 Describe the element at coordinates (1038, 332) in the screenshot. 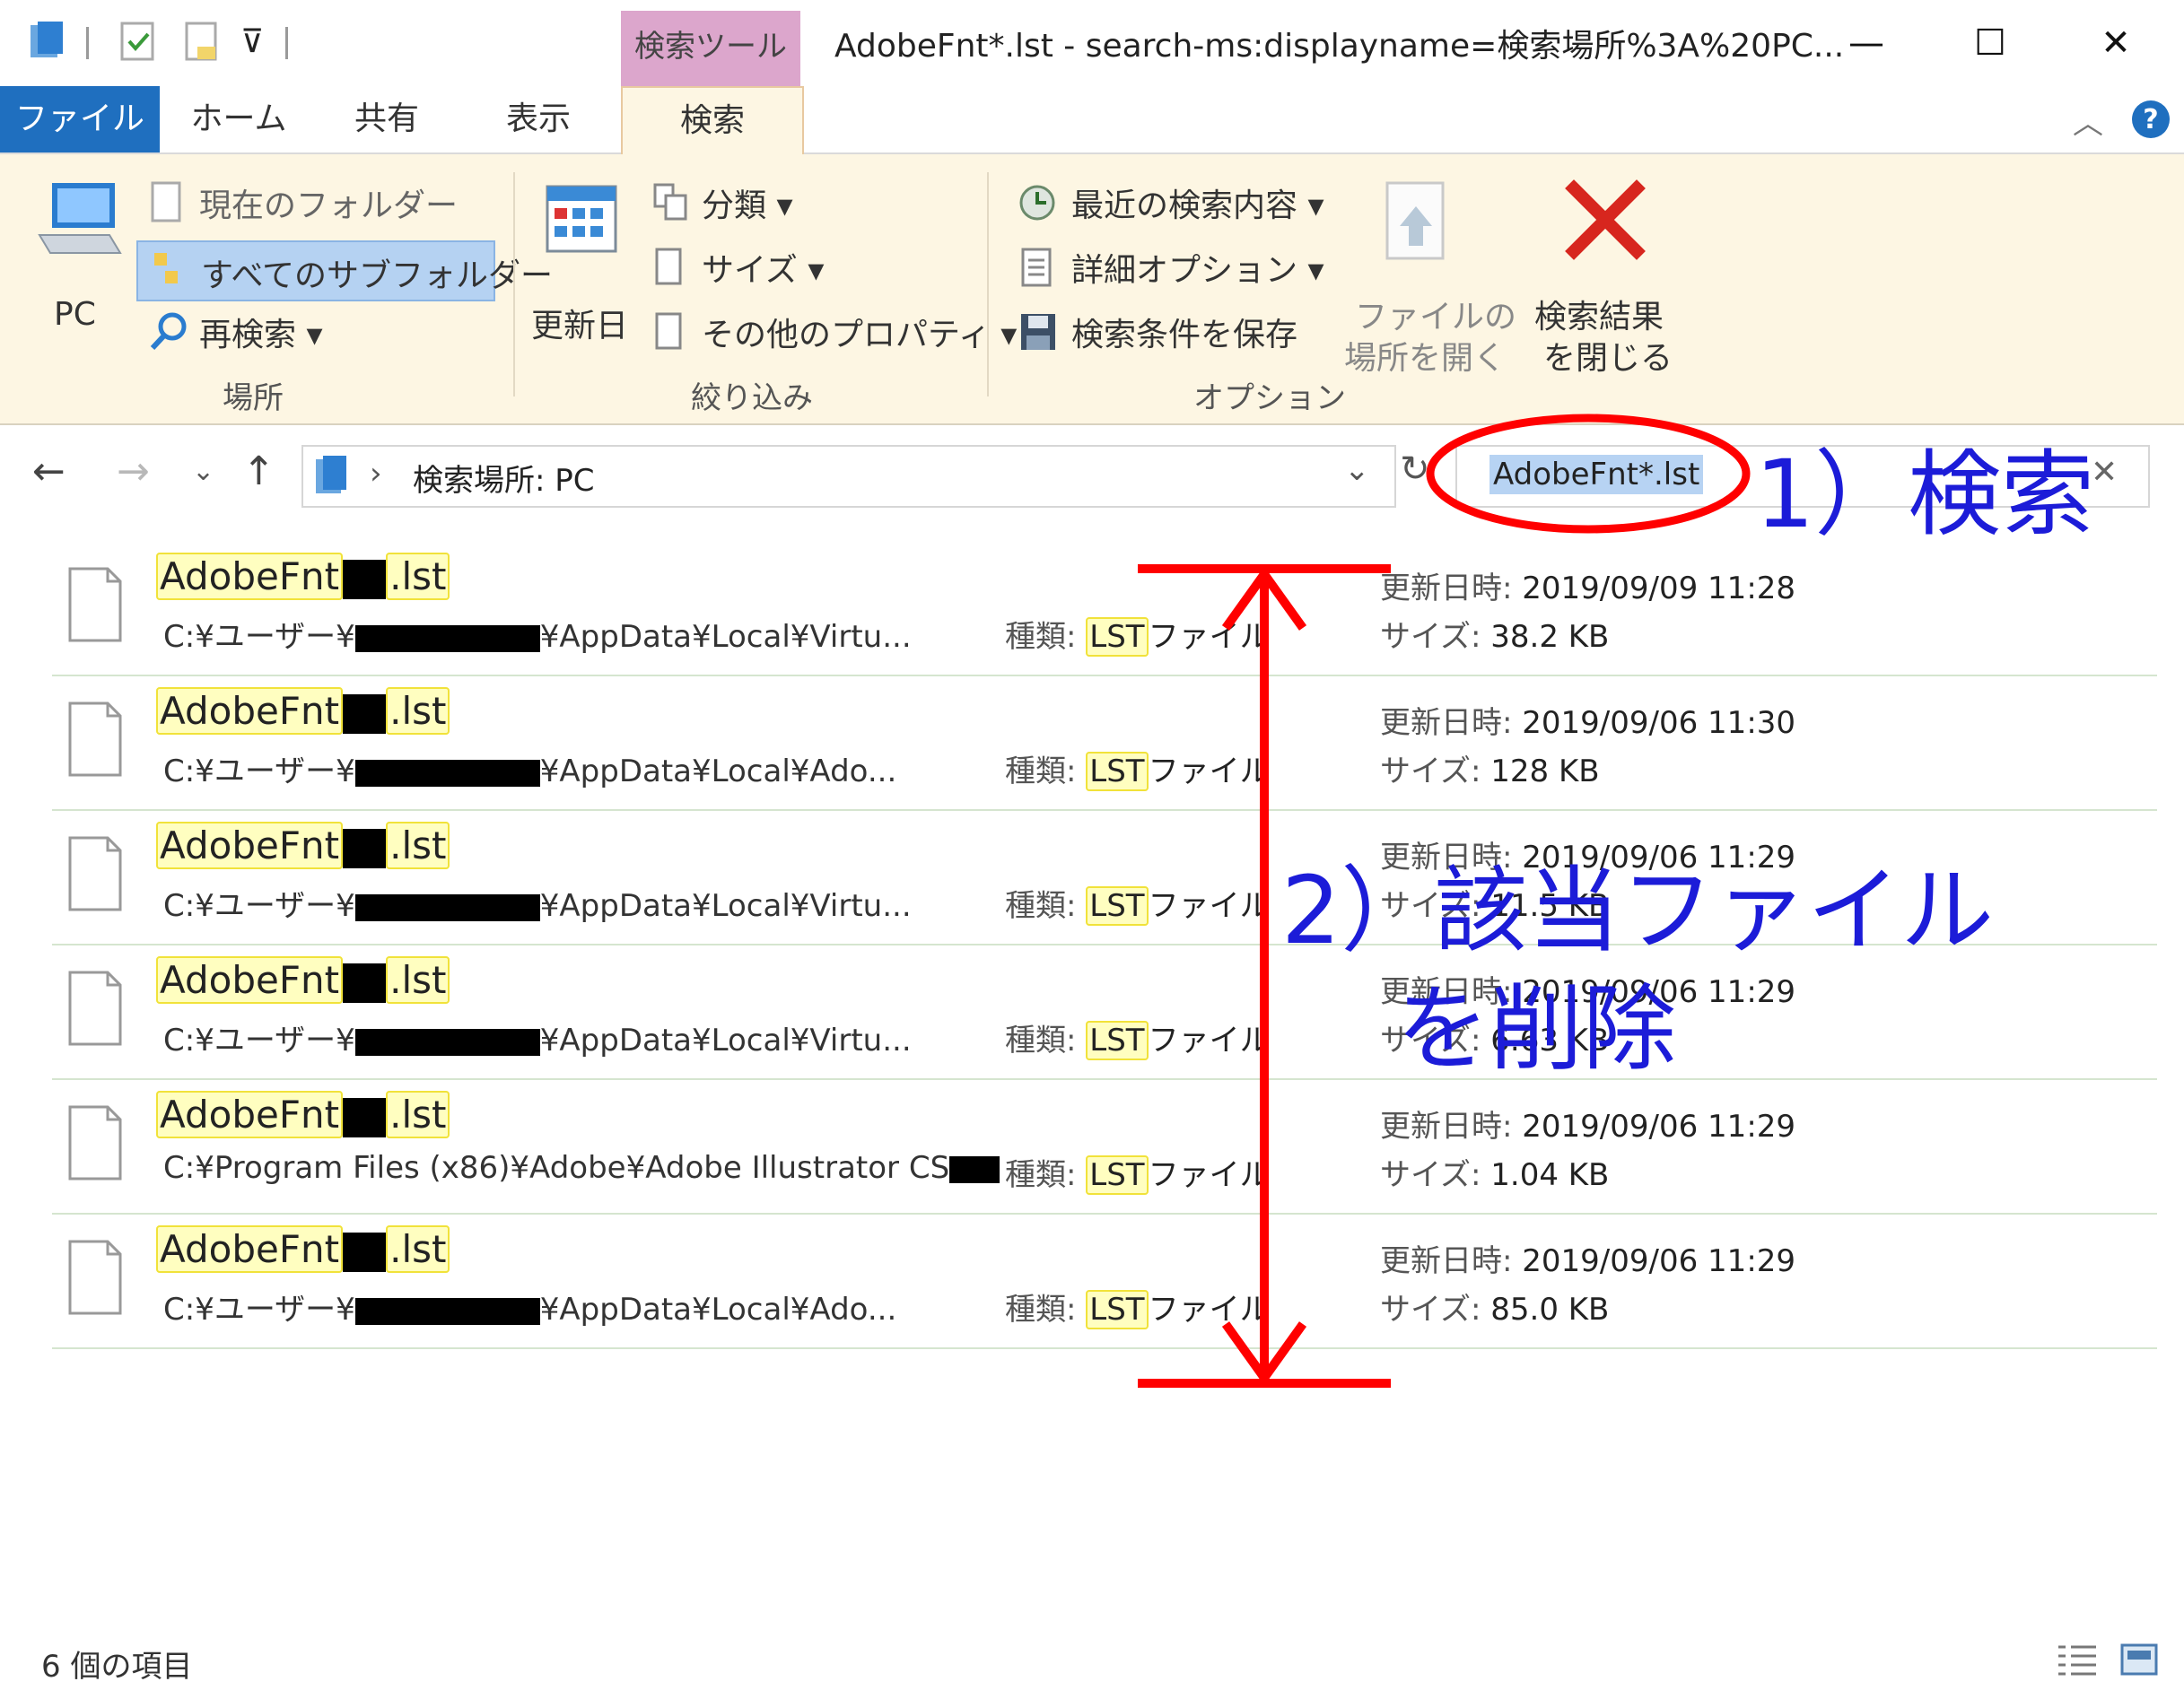

I see `save-disk-icon` at that location.